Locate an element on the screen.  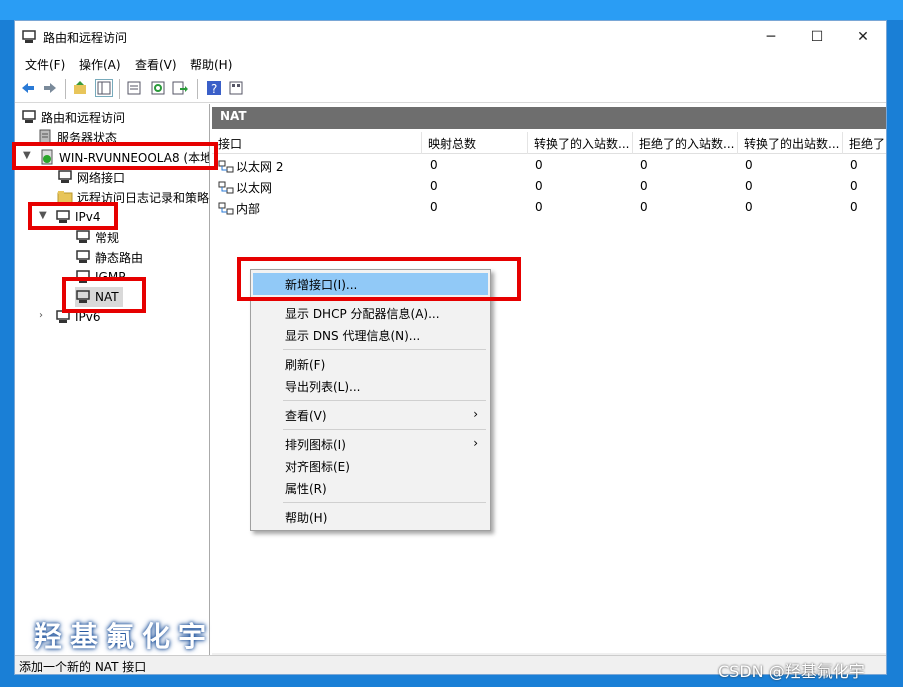
tree-item-network-interfaces: 网络接口 is located at coordinates (91, 177).